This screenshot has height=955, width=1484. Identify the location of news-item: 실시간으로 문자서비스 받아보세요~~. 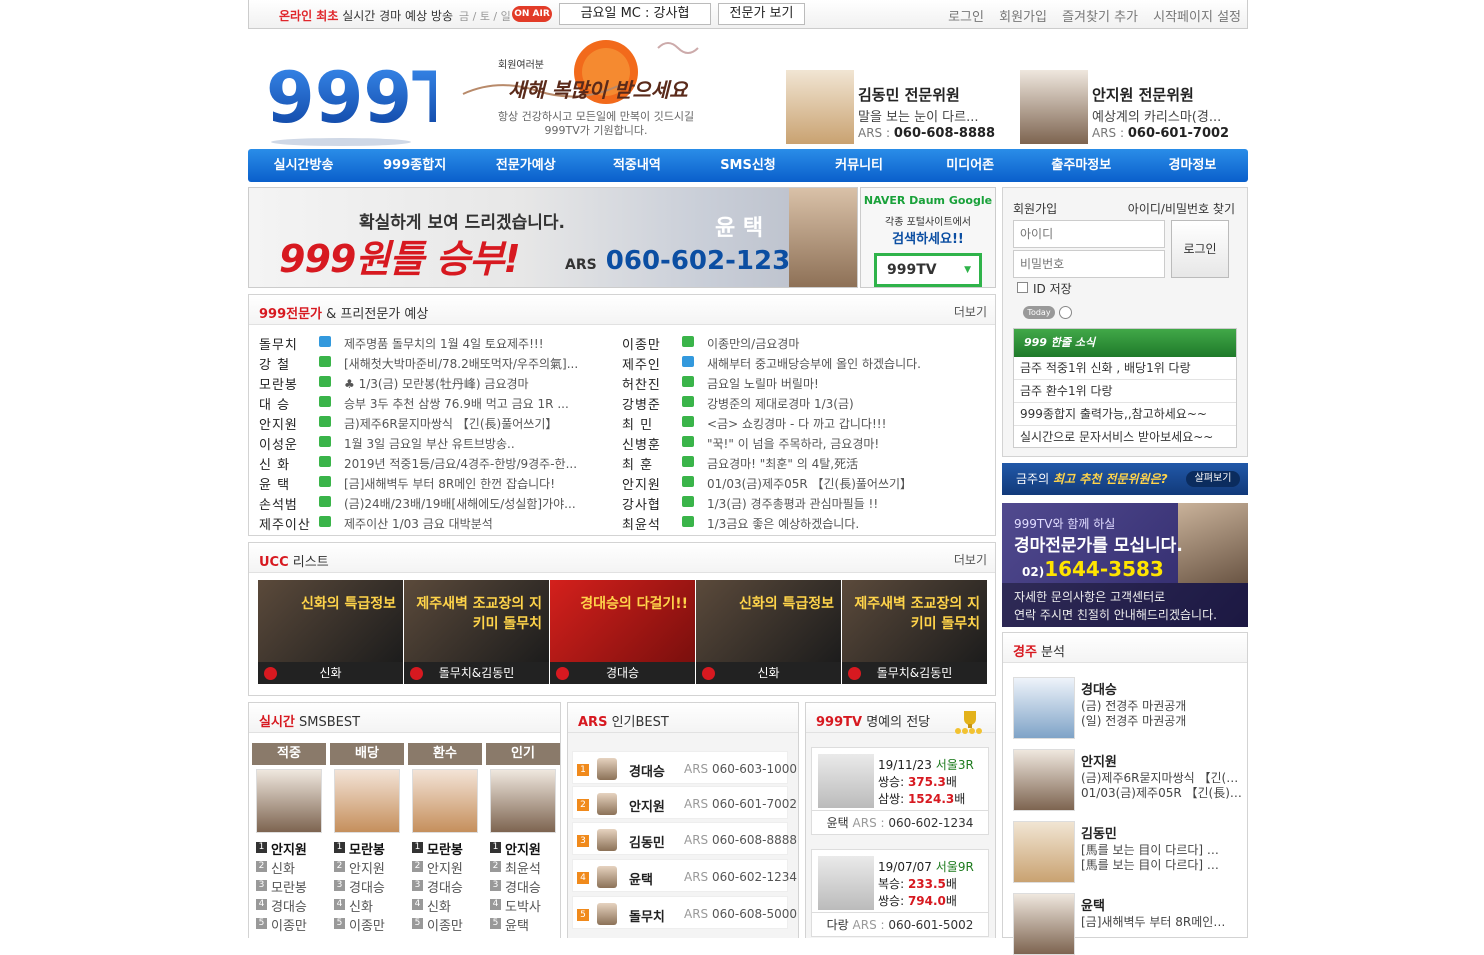
(1125, 437).